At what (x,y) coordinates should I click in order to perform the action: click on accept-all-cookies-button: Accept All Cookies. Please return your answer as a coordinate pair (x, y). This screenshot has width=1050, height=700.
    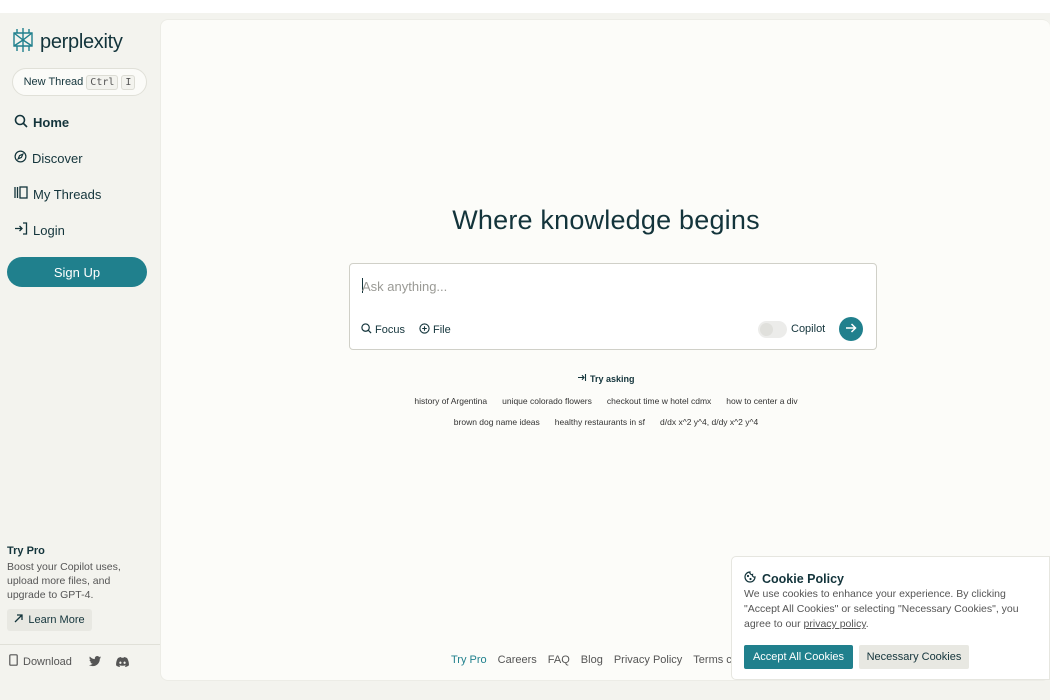
    Looking at the image, I should click on (798, 657).